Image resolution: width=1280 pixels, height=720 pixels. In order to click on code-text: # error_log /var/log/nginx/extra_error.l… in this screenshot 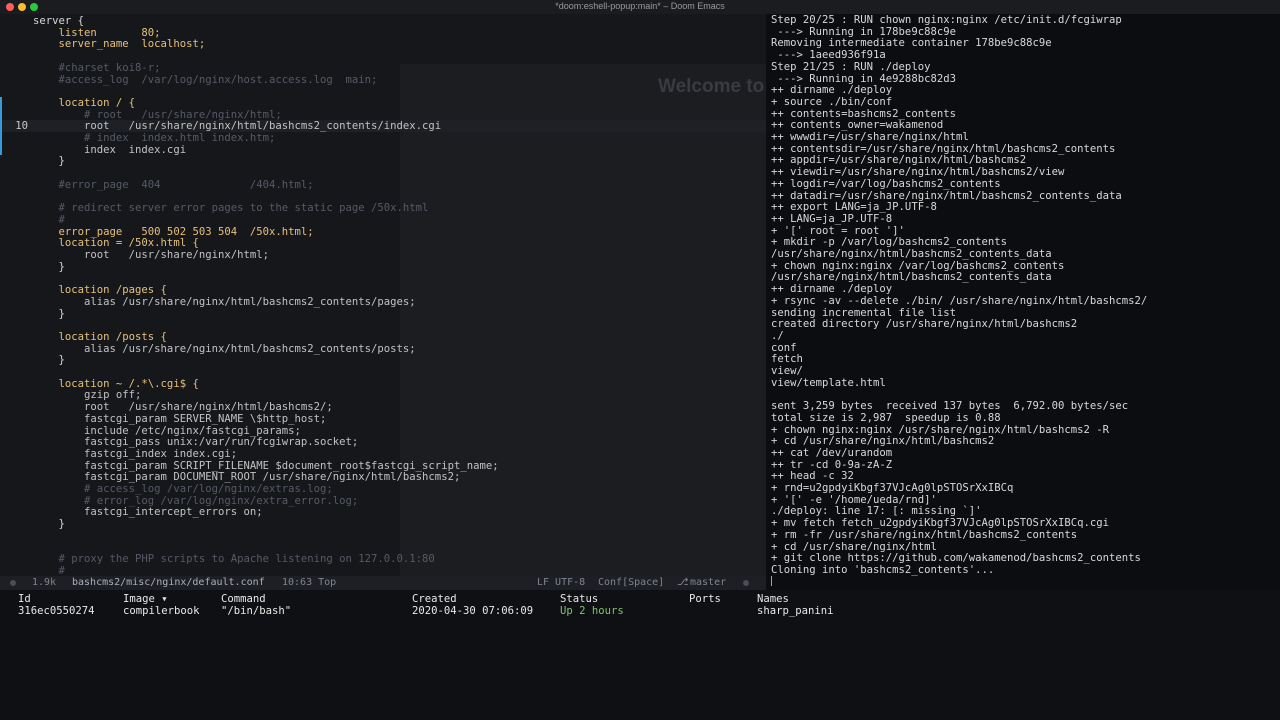, I will do `click(196, 500)`.